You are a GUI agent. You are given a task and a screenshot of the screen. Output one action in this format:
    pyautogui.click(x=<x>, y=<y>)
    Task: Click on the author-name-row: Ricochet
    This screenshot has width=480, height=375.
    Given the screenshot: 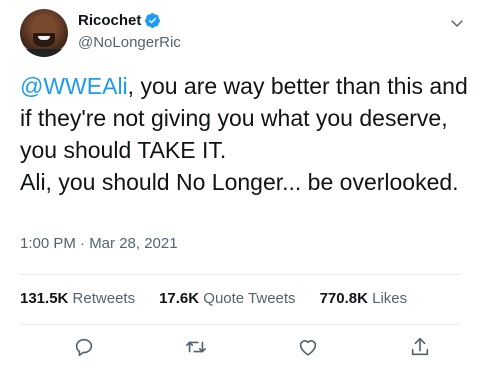 What is the action you would take?
    pyautogui.click(x=119, y=20)
    